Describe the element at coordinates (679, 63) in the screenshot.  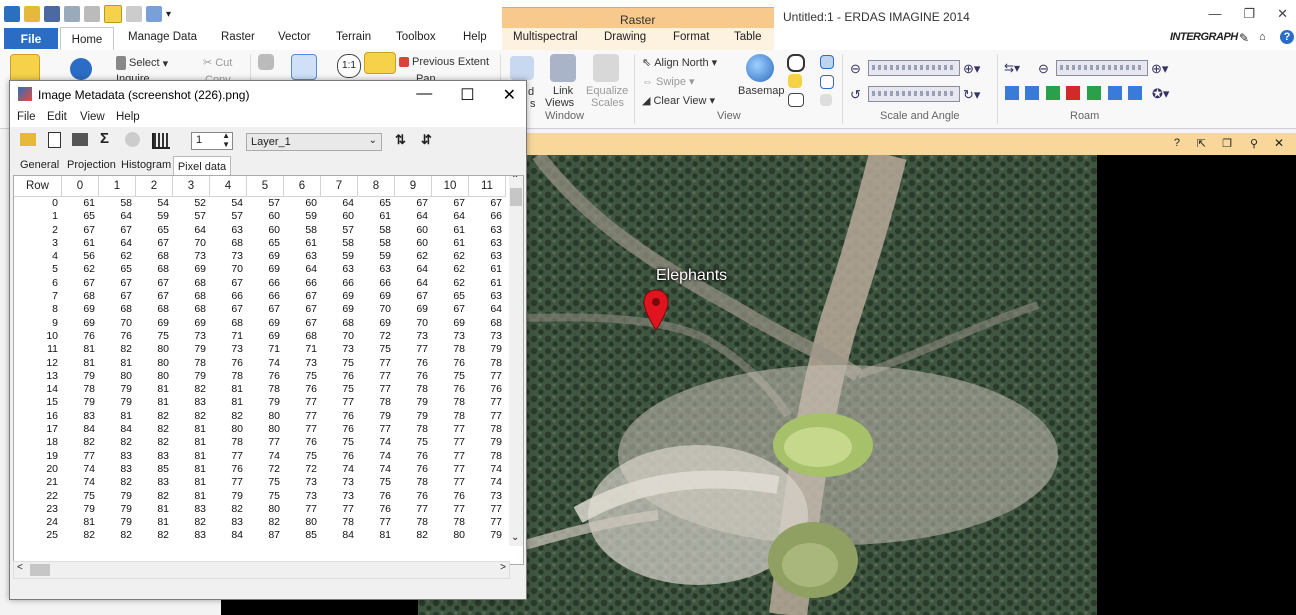
I see `align-north-button: ⇖ Align North ▾` at that location.